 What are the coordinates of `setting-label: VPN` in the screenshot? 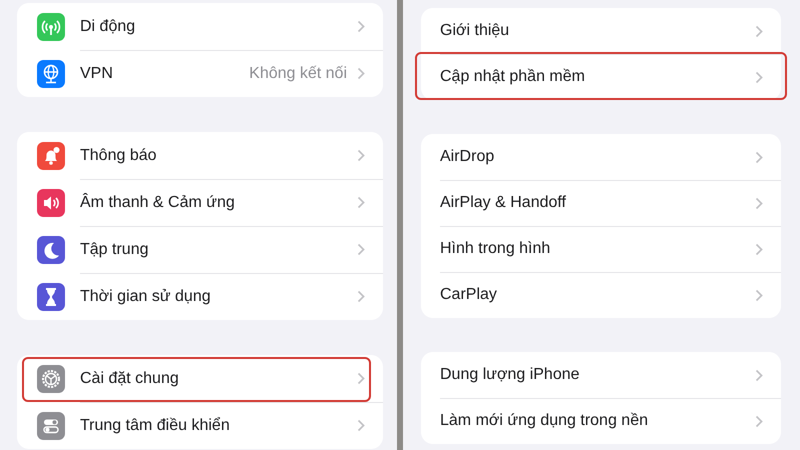 It's located at (97, 74).